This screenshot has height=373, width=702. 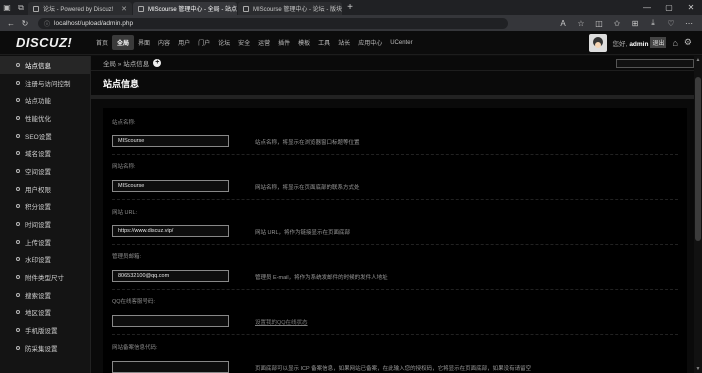 What do you see at coordinates (123, 42) in the screenshot?
I see `nav-global: 全局` at bounding box center [123, 42].